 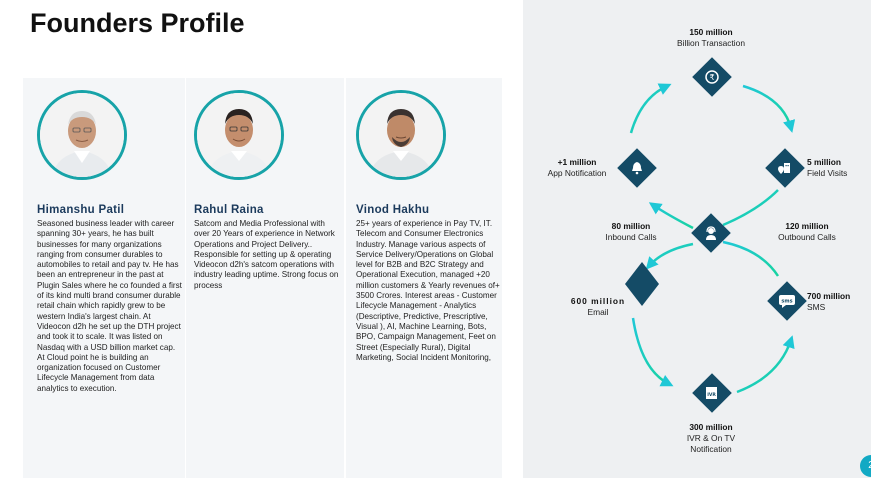 I want to click on field-visits-label: 5 million Field Visits, so click(x=827, y=167).